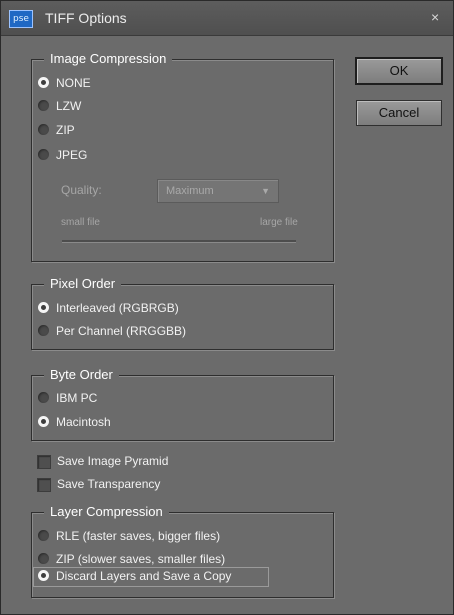  I want to click on pixel-order-group: Pixel Order, so click(182, 312).